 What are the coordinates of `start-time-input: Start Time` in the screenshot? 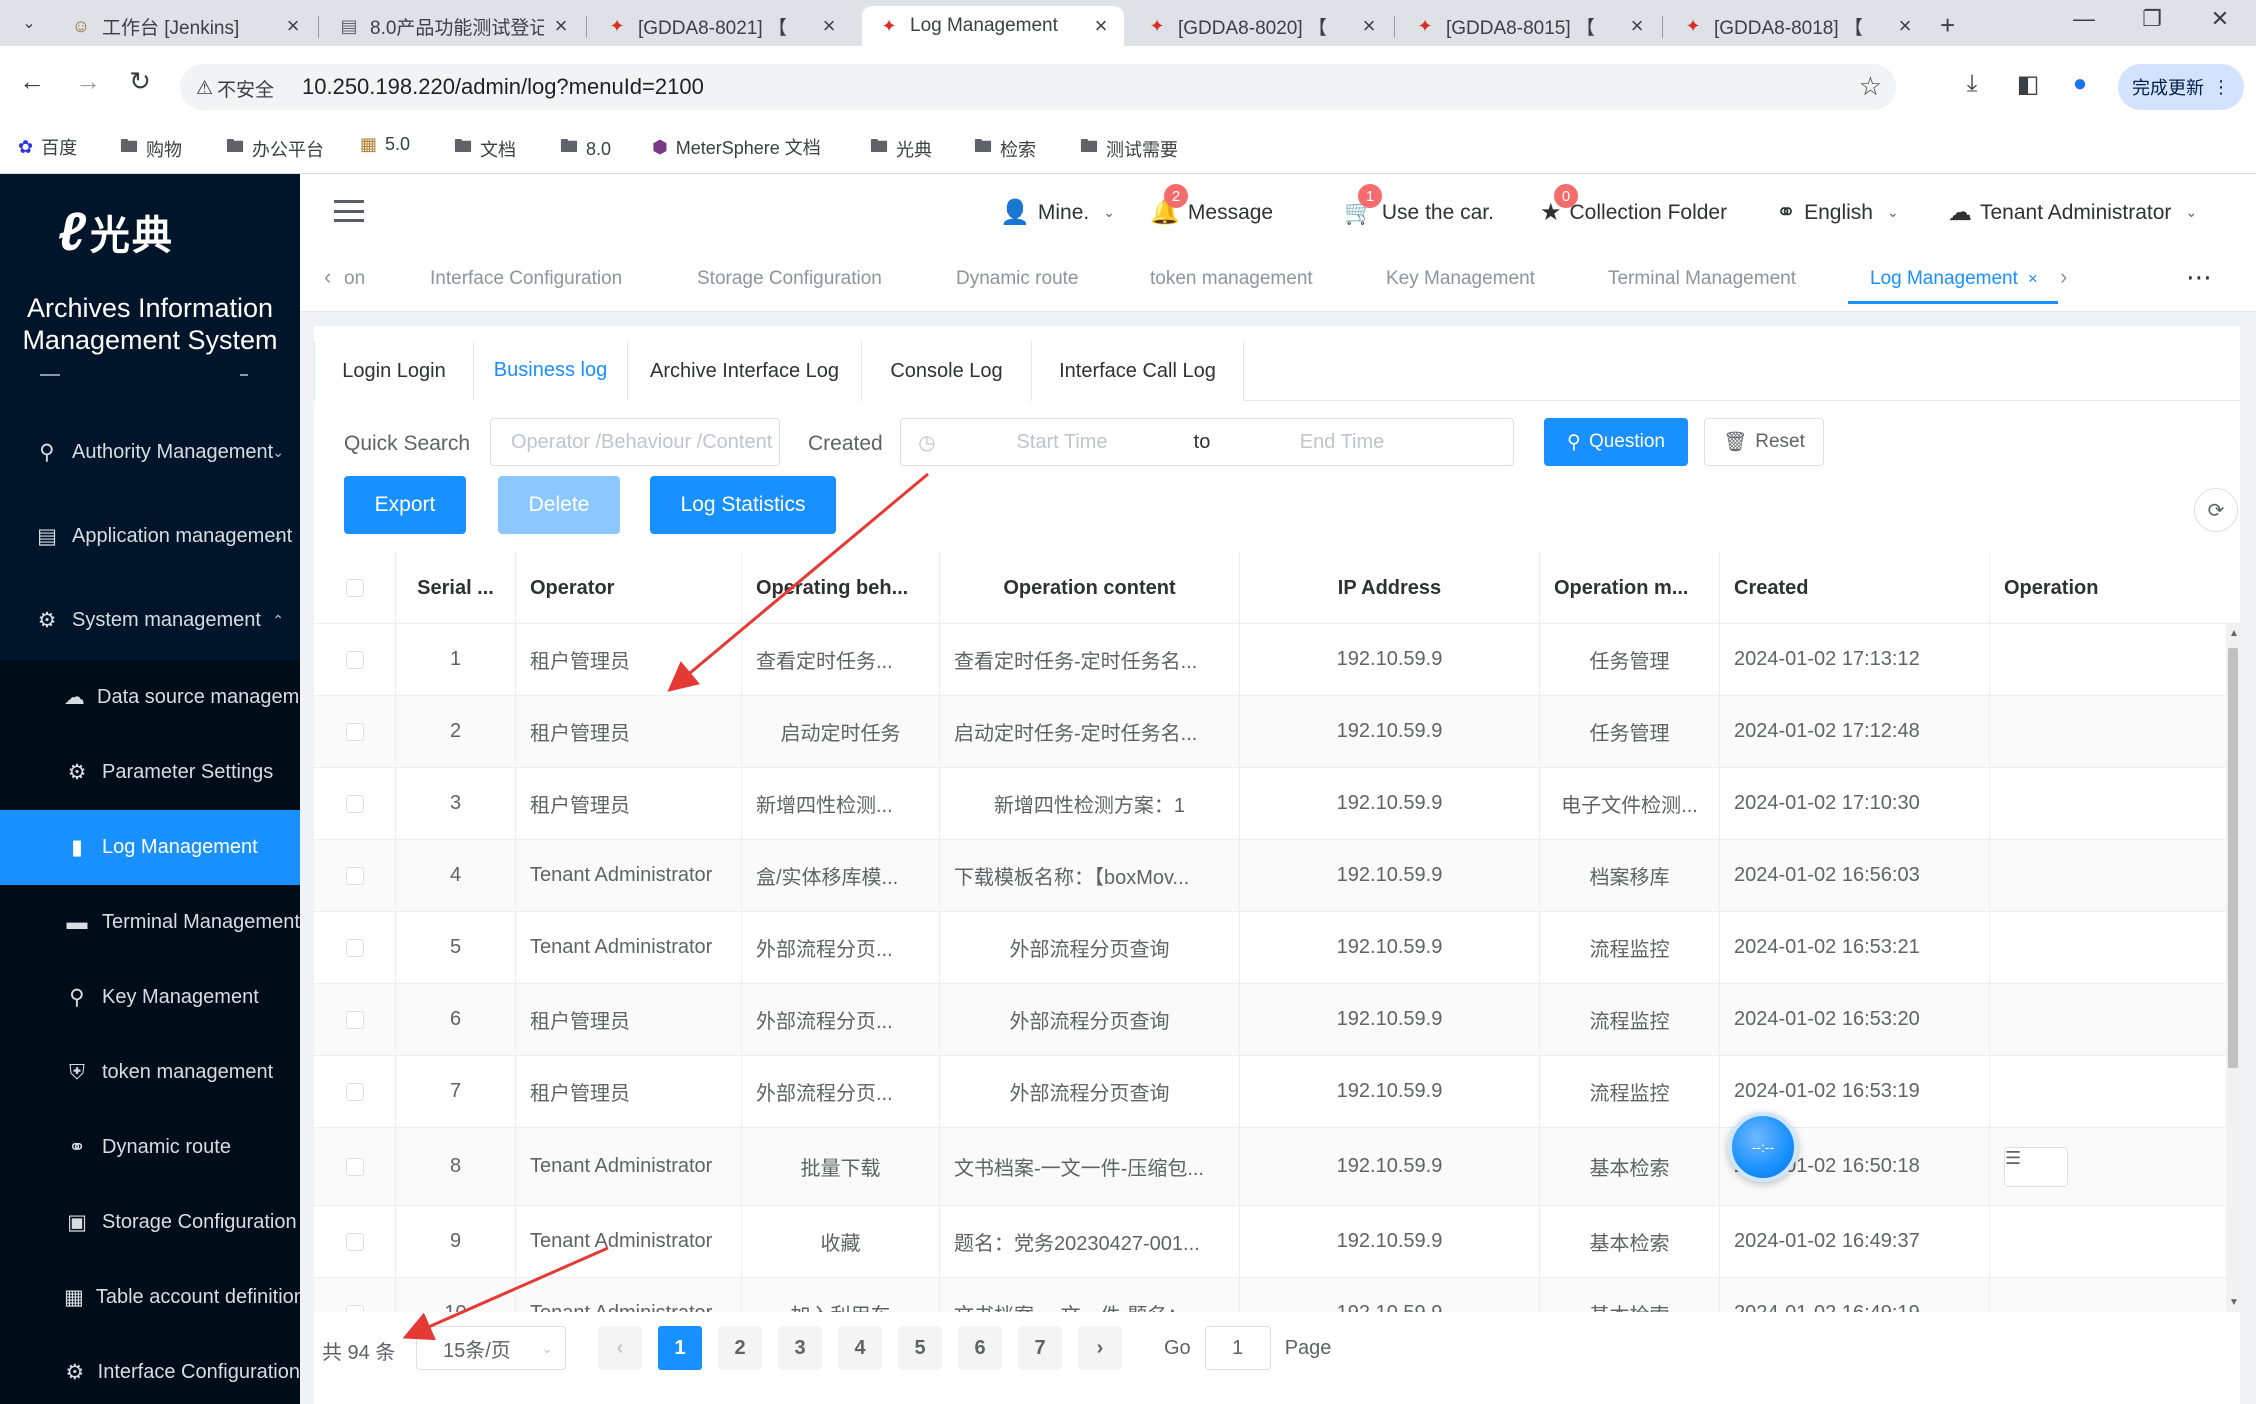 It's located at (1062, 442).